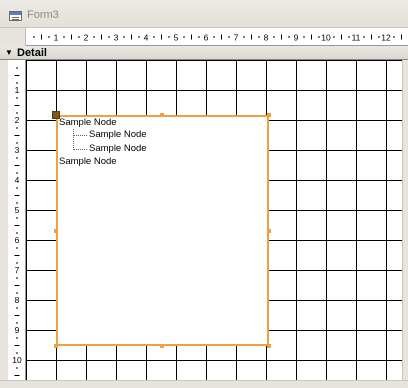 The image size is (408, 388). What do you see at coordinates (204, 384) in the screenshot?
I see `bottom-edge` at bounding box center [204, 384].